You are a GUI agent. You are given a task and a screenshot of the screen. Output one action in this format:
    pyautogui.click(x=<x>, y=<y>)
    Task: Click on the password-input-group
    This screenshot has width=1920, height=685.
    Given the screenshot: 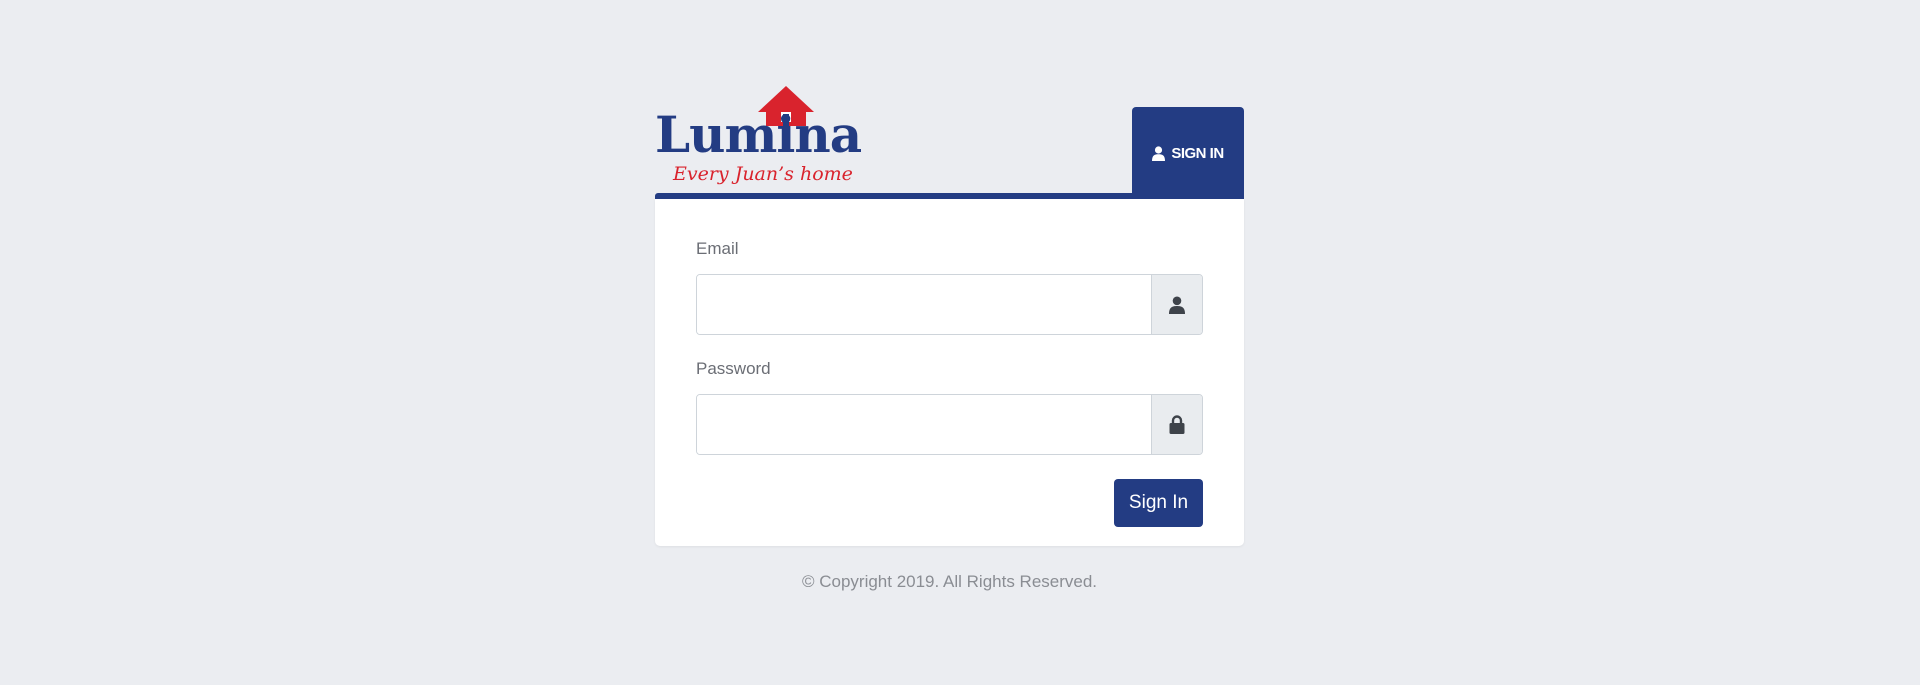 What is the action you would take?
    pyautogui.click(x=949, y=424)
    